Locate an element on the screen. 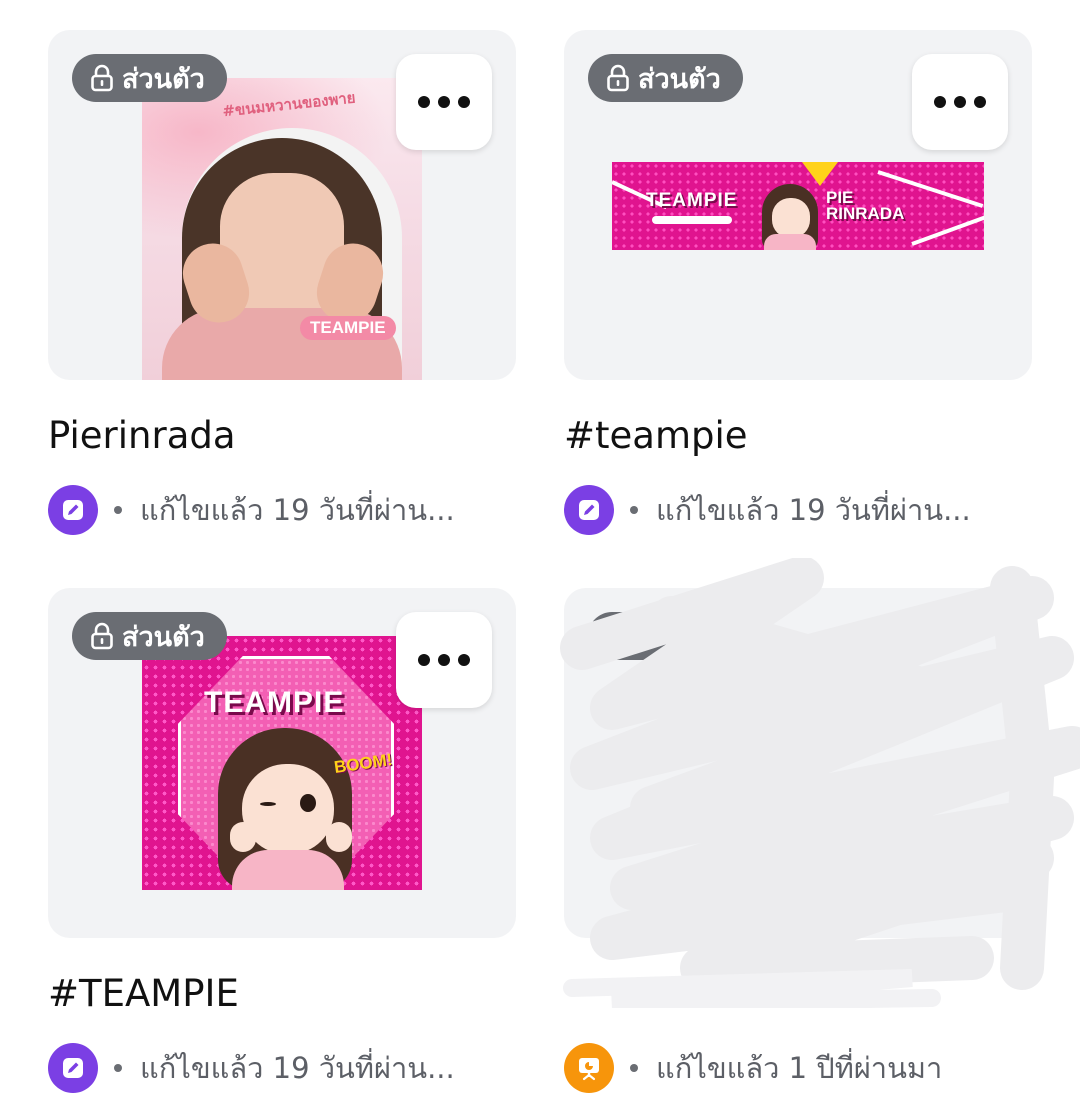 The width and height of the screenshot is (1080, 1105). photo-tag: TEAMPIE is located at coordinates (348, 328).